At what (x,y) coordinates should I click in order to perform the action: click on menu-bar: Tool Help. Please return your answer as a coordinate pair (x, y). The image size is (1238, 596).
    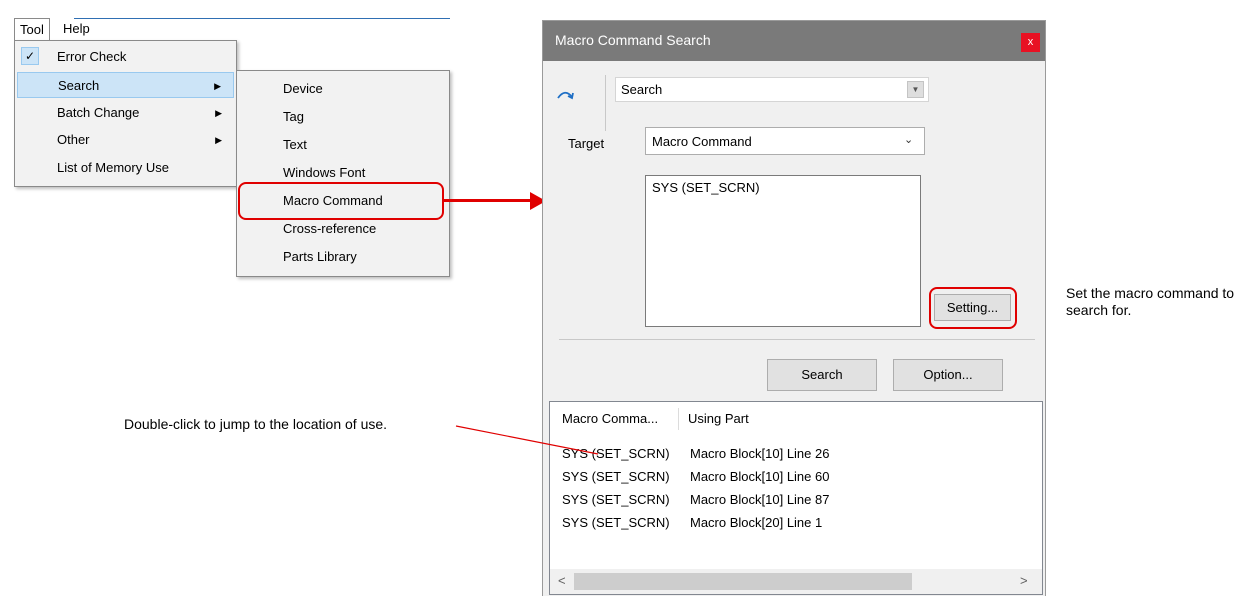
    Looking at the image, I should click on (232, 29).